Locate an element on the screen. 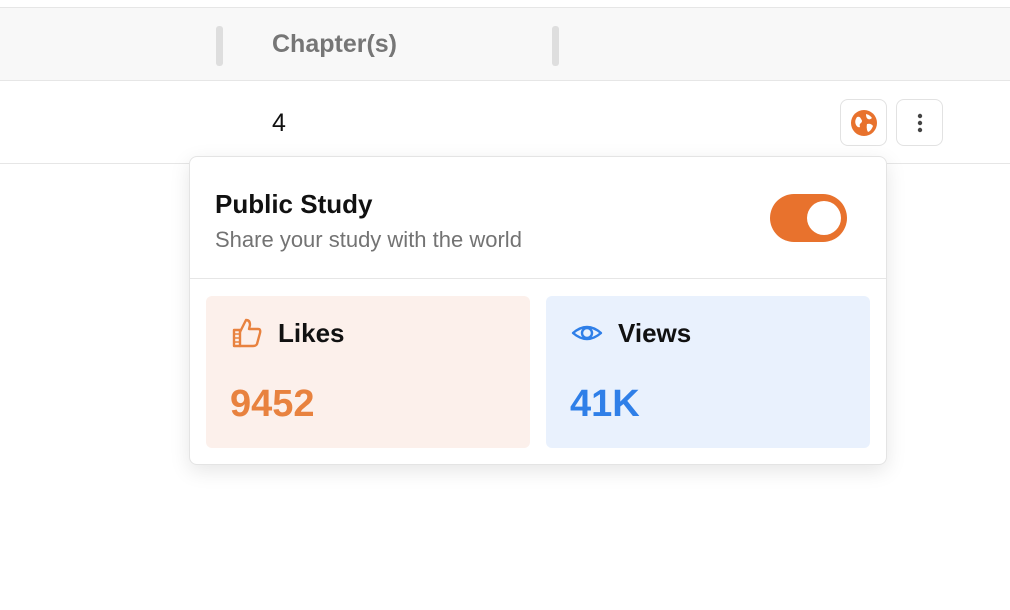 The height and width of the screenshot is (610, 1010). public-study-toggle is located at coordinates (808, 218).